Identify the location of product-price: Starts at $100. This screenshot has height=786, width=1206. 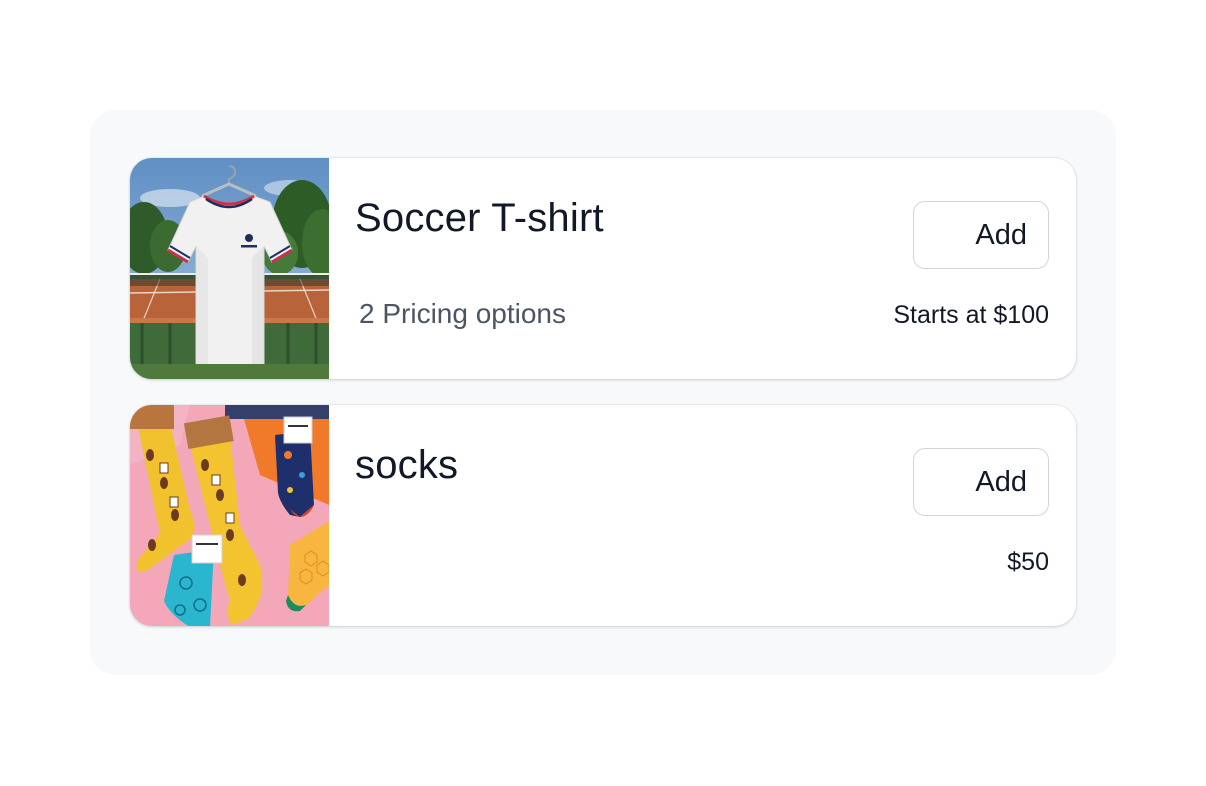
(971, 315).